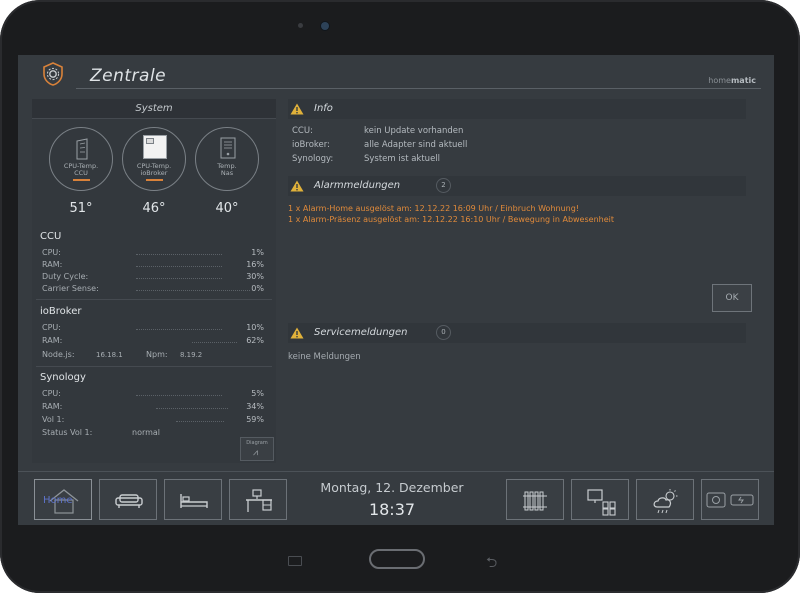 This screenshot has width=800, height=593. What do you see at coordinates (378, 131) in the screenshot?
I see `info-row-ccu: CCU: kein Update vorhanden` at bounding box center [378, 131].